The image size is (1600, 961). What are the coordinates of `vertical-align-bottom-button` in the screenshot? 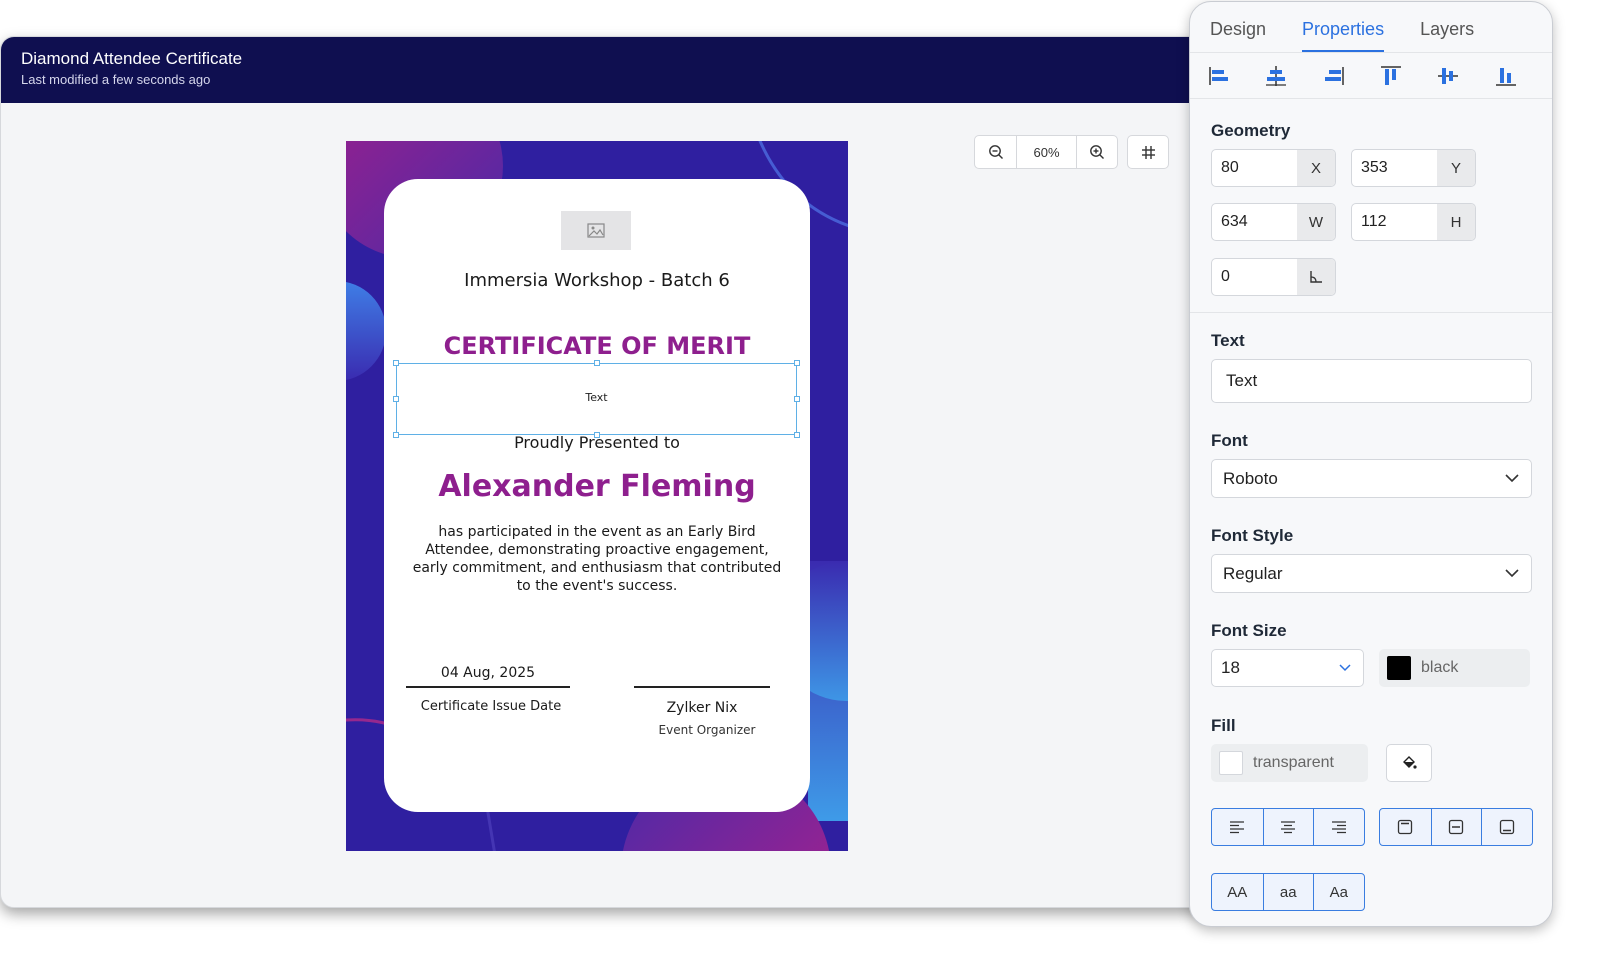 It's located at (1506, 827).